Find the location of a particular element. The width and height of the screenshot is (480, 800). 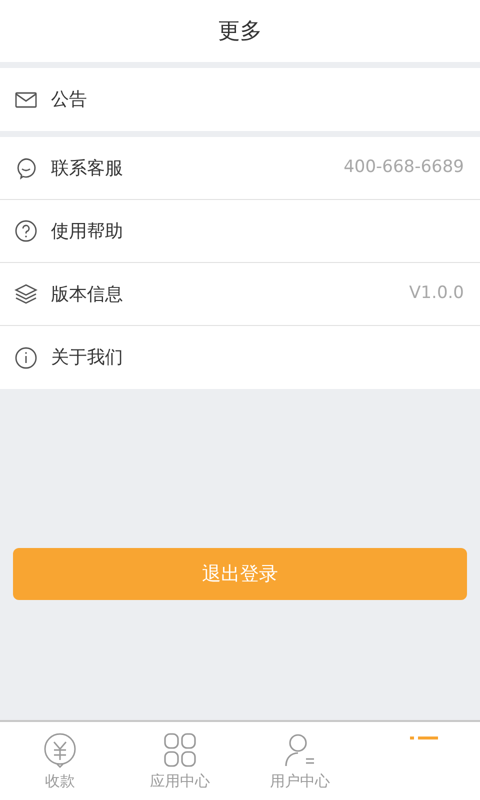

menu-value: V1.0.0 is located at coordinates (436, 294).